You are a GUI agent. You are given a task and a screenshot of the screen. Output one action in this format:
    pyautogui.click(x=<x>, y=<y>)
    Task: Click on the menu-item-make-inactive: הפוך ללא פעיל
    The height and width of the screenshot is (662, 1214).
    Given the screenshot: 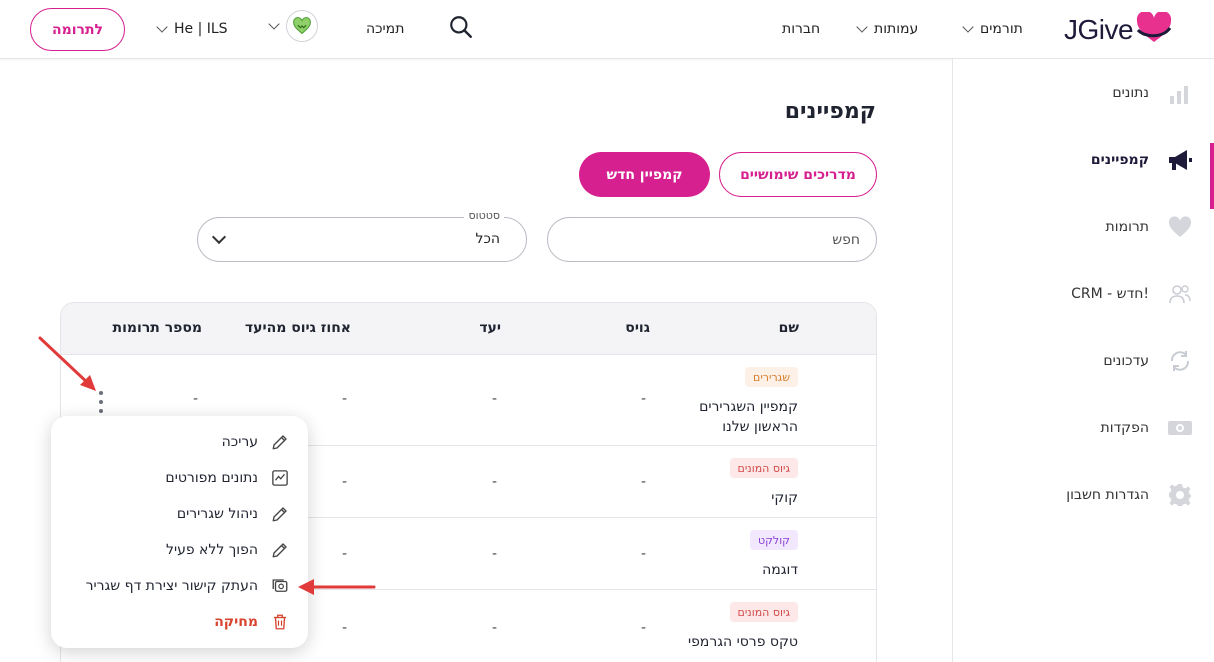 What is the action you would take?
    pyautogui.click(x=228, y=550)
    